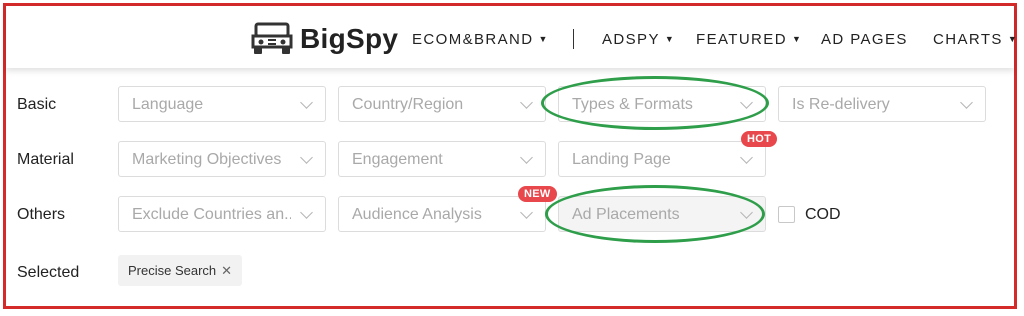  What do you see at coordinates (226, 271) in the screenshot?
I see `close-icon: ✕` at bounding box center [226, 271].